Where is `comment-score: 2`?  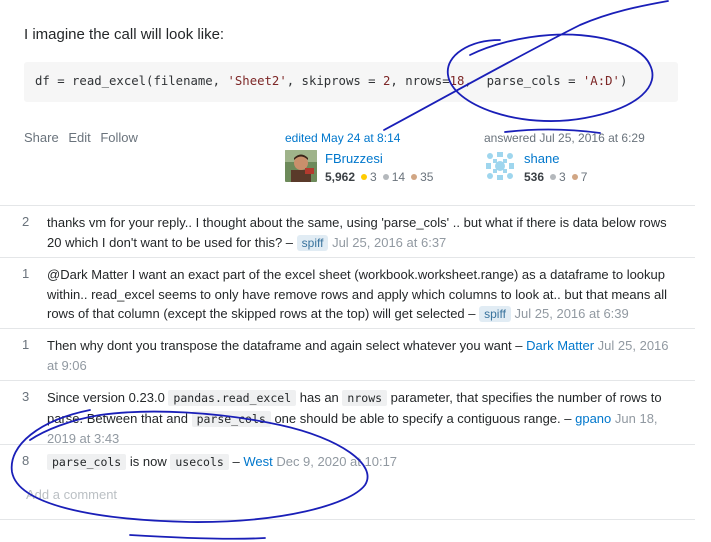
comment-score: 2 is located at coordinates (26, 221).